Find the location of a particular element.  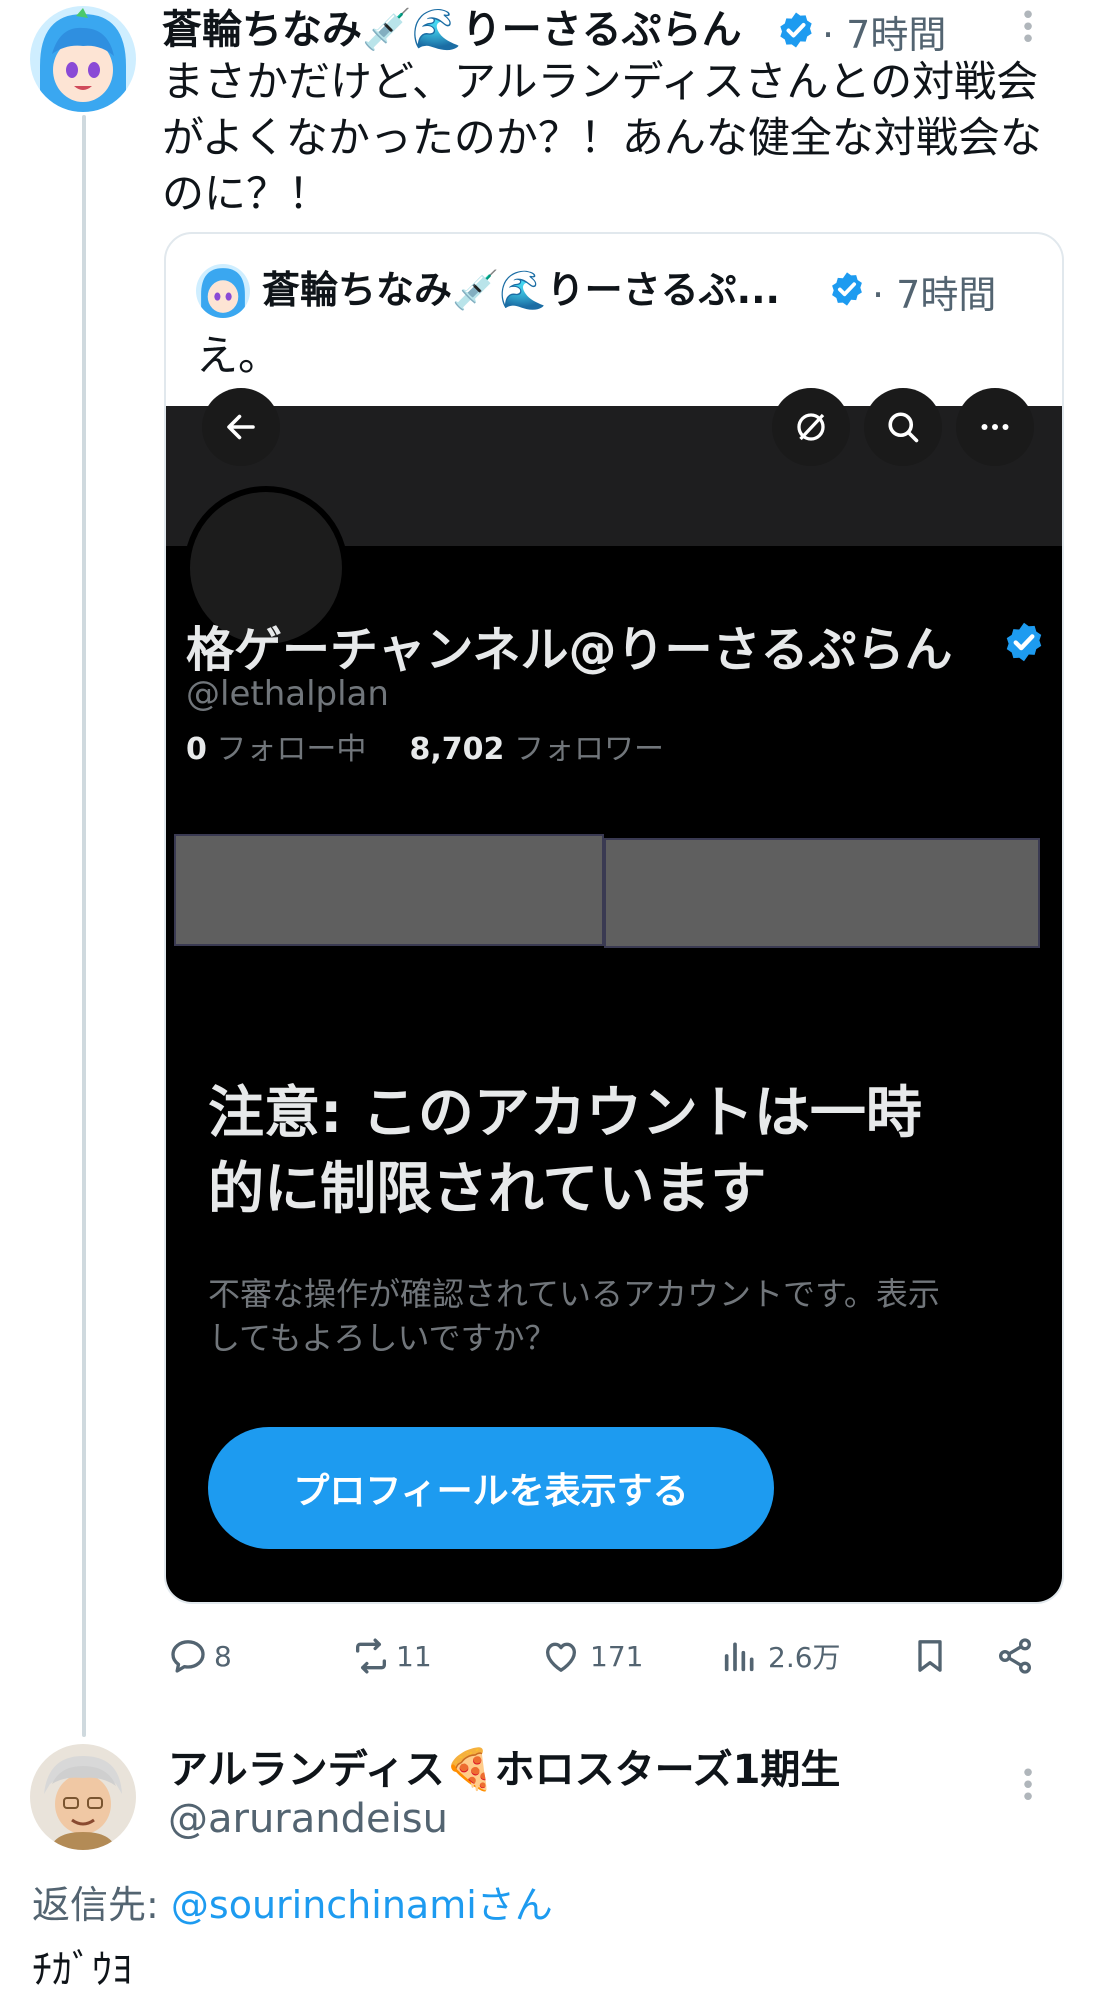

share-button is located at coordinates (1015, 1656).